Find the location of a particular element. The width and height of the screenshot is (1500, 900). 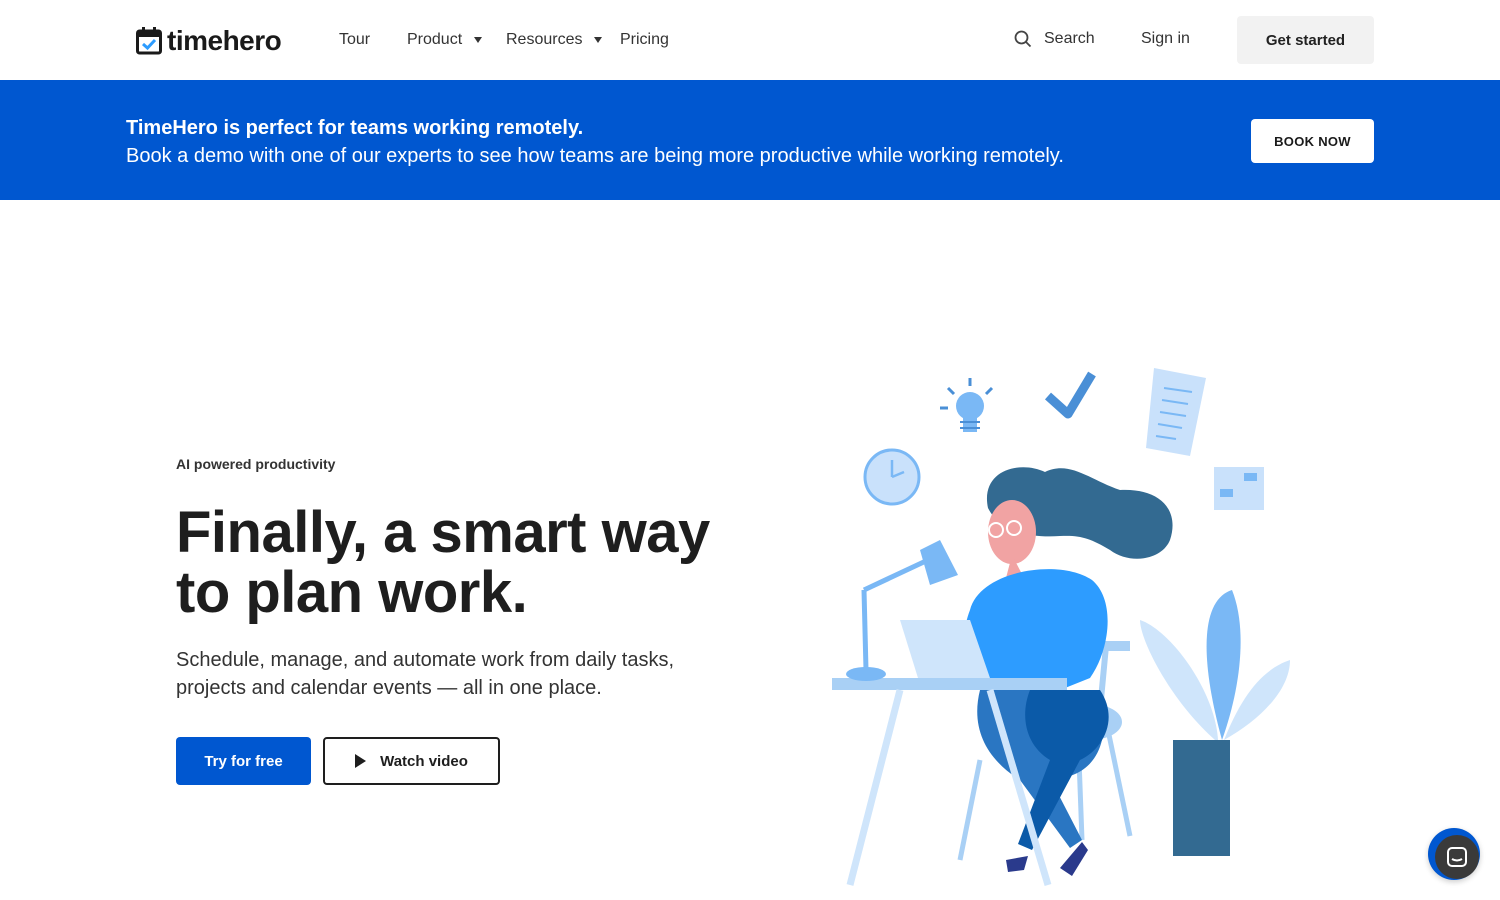

try-for-free-button: Try for free is located at coordinates (243, 761).